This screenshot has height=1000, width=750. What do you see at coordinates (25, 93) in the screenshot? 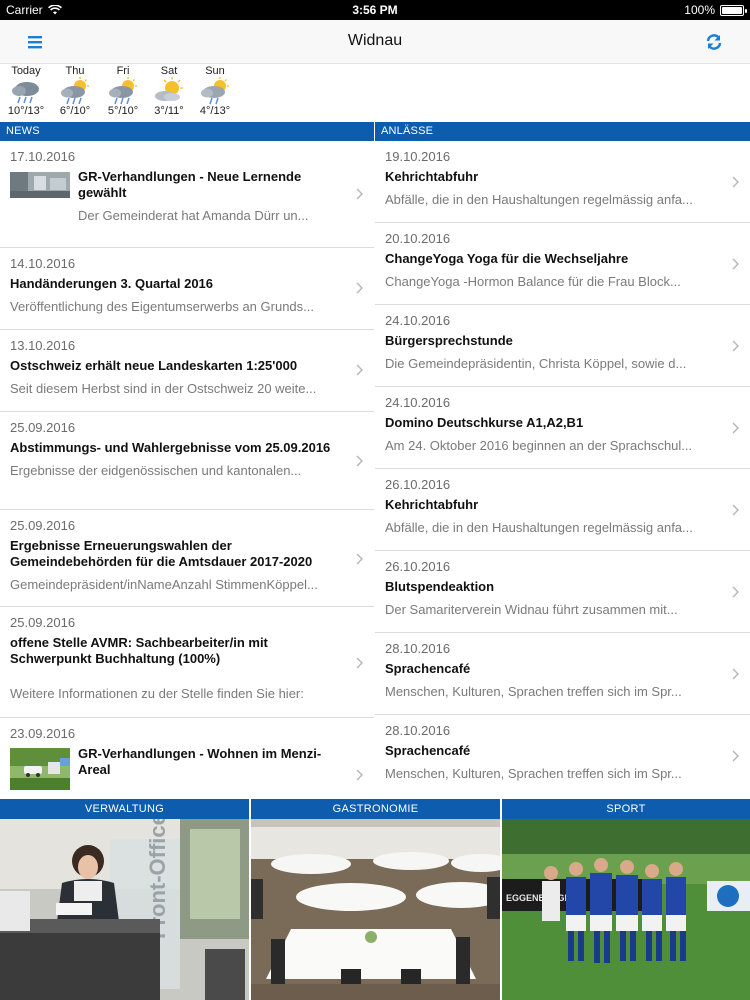
I see `cloud-rain-icon` at bounding box center [25, 93].